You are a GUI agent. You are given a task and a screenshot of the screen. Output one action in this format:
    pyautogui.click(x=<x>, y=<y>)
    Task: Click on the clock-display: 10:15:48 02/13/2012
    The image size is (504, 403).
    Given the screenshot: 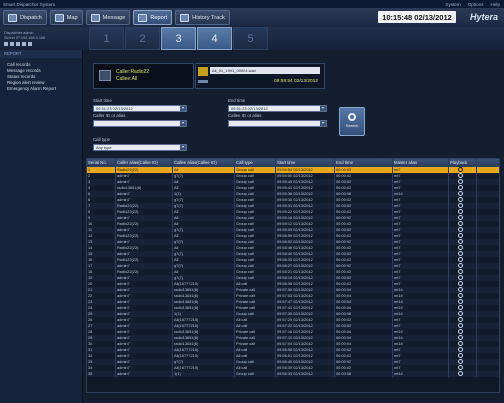 What is the action you would take?
    pyautogui.click(x=417, y=17)
    